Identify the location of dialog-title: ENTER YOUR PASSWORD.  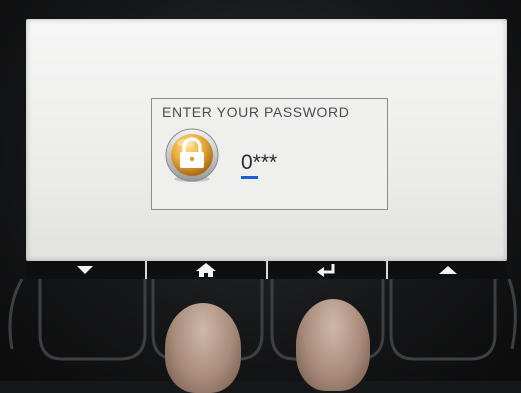
(256, 112).